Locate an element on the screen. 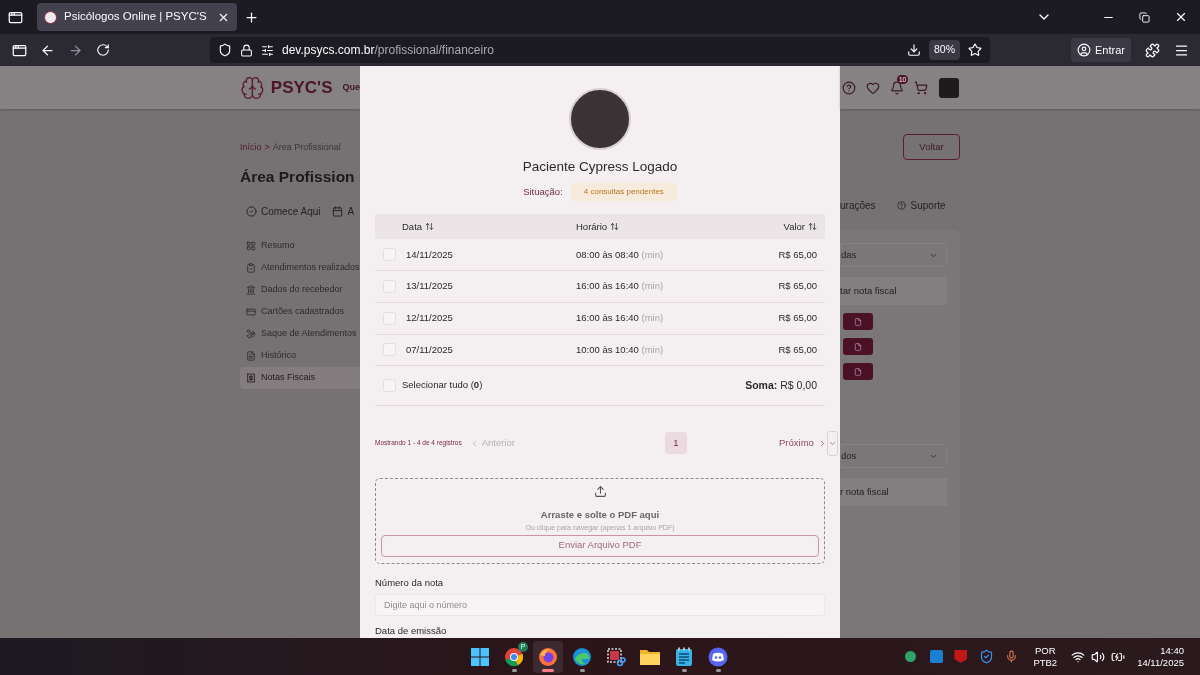 The width and height of the screenshot is (1200, 675). sidebar-item: Resumo is located at coordinates (300, 245).